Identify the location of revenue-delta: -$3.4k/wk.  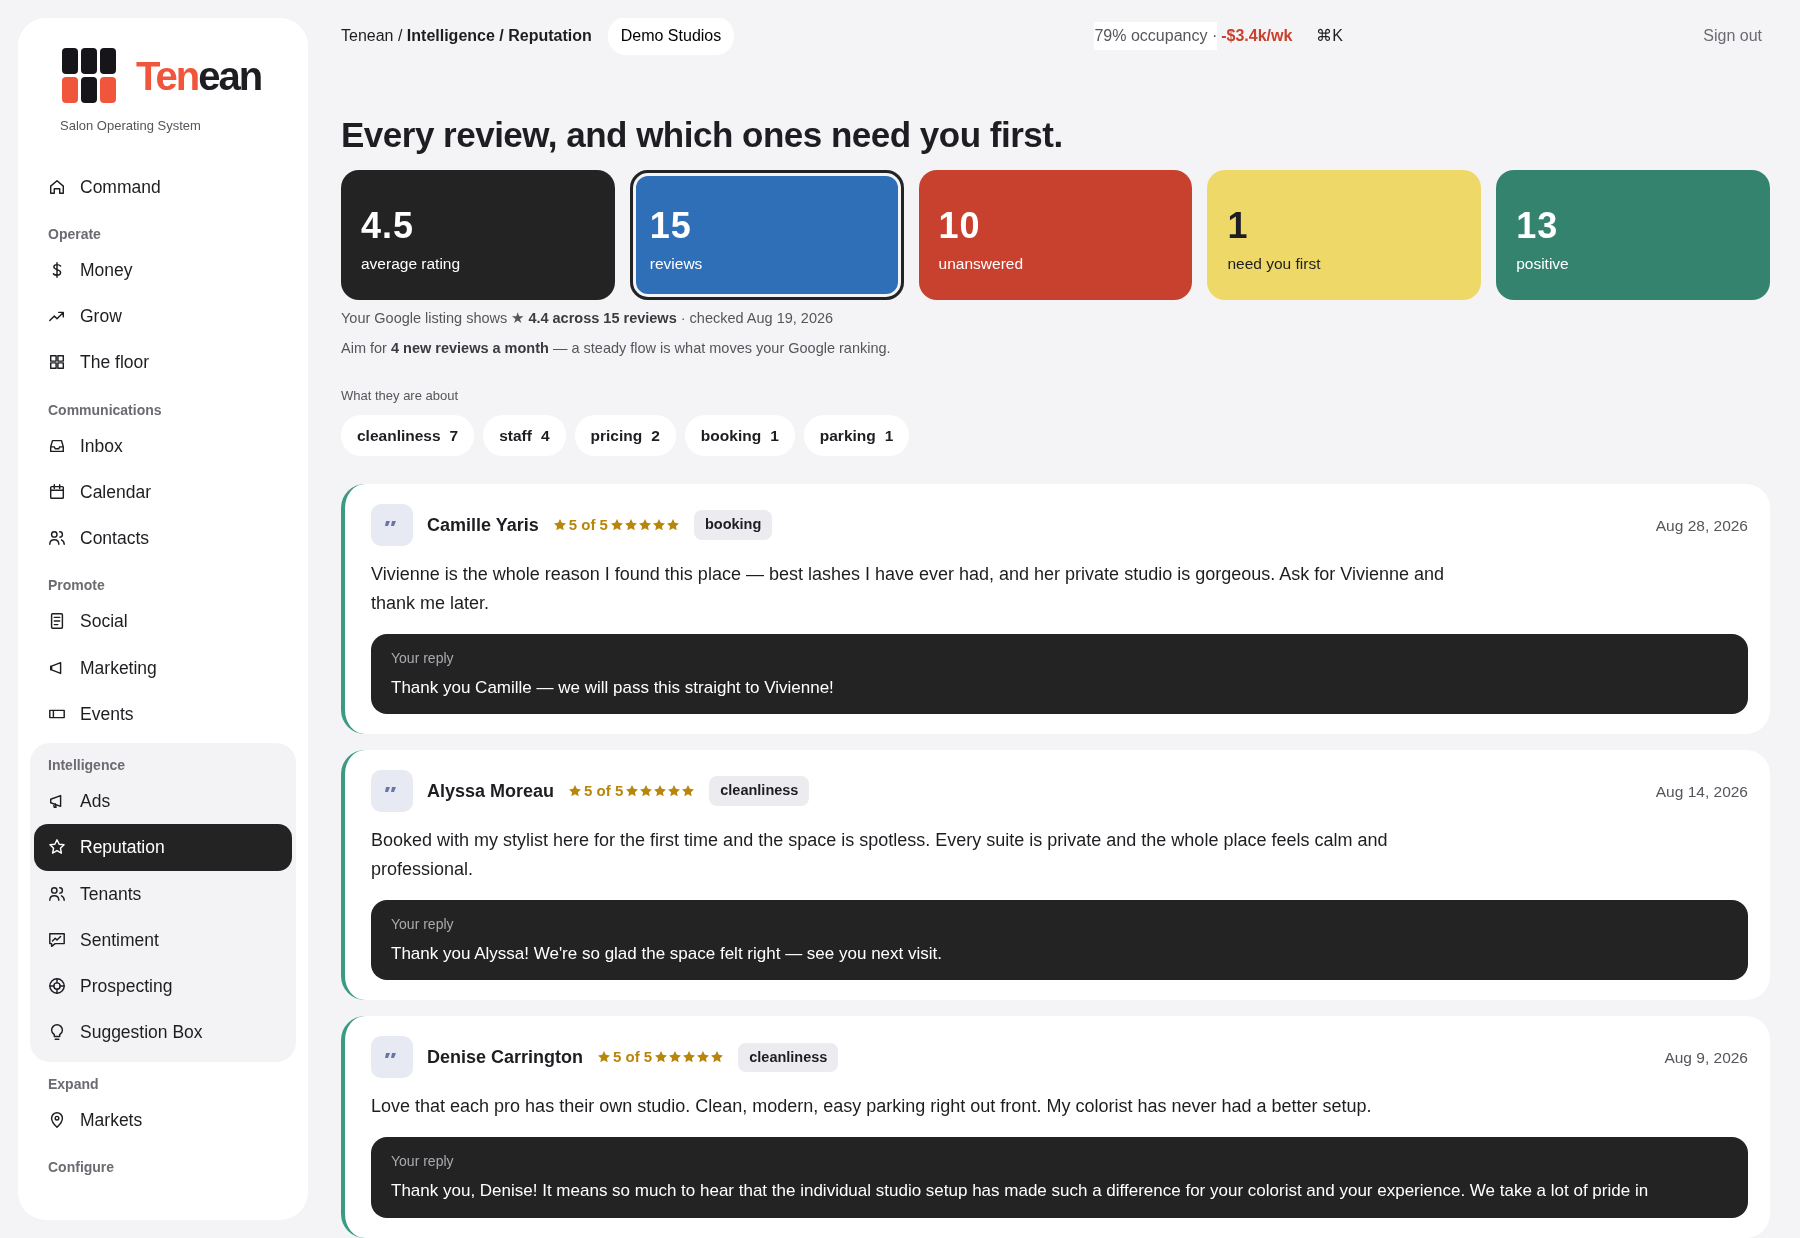
(1257, 36).